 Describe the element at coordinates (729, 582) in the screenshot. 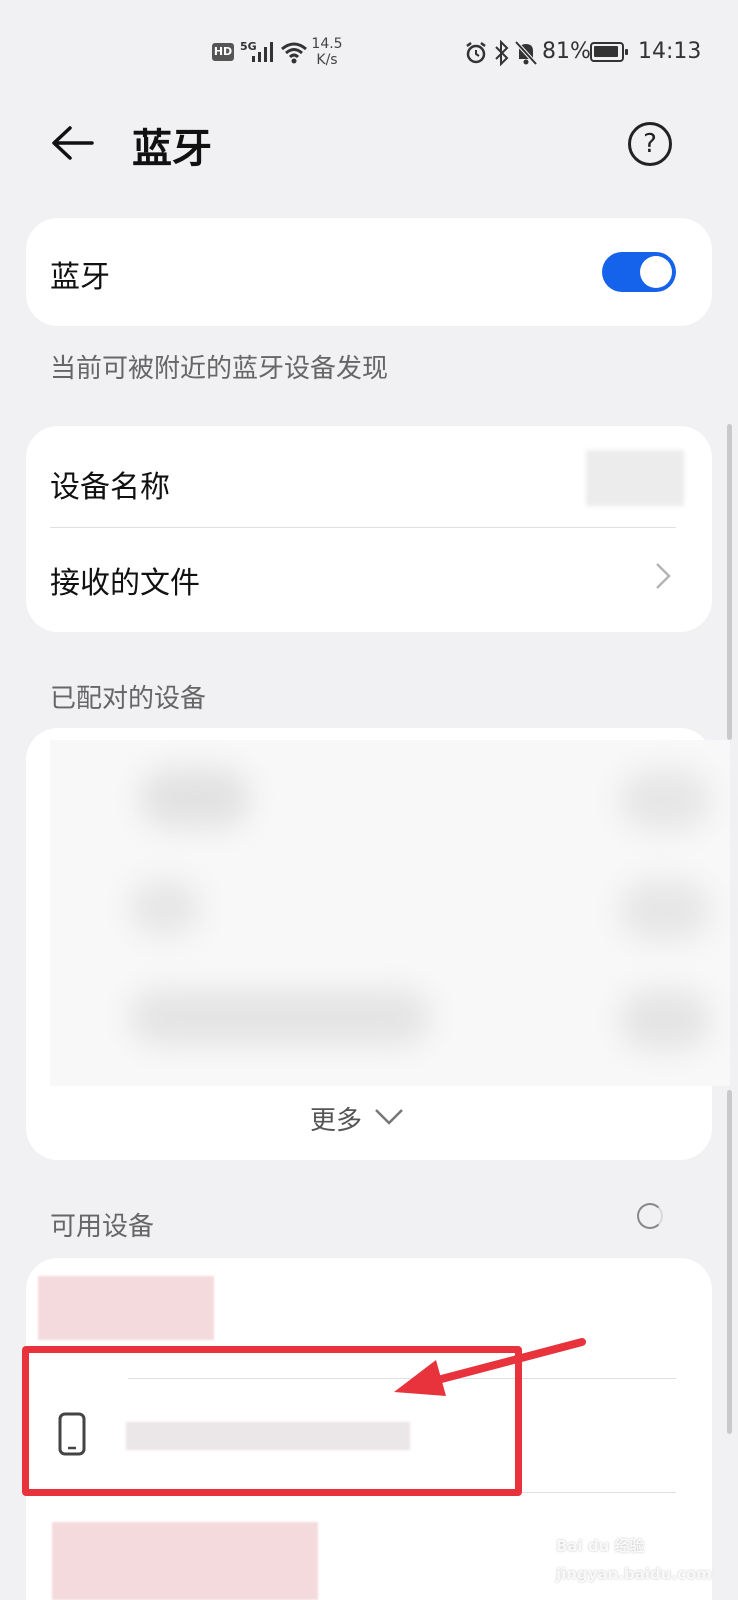

I see `scrollbar-upper` at that location.